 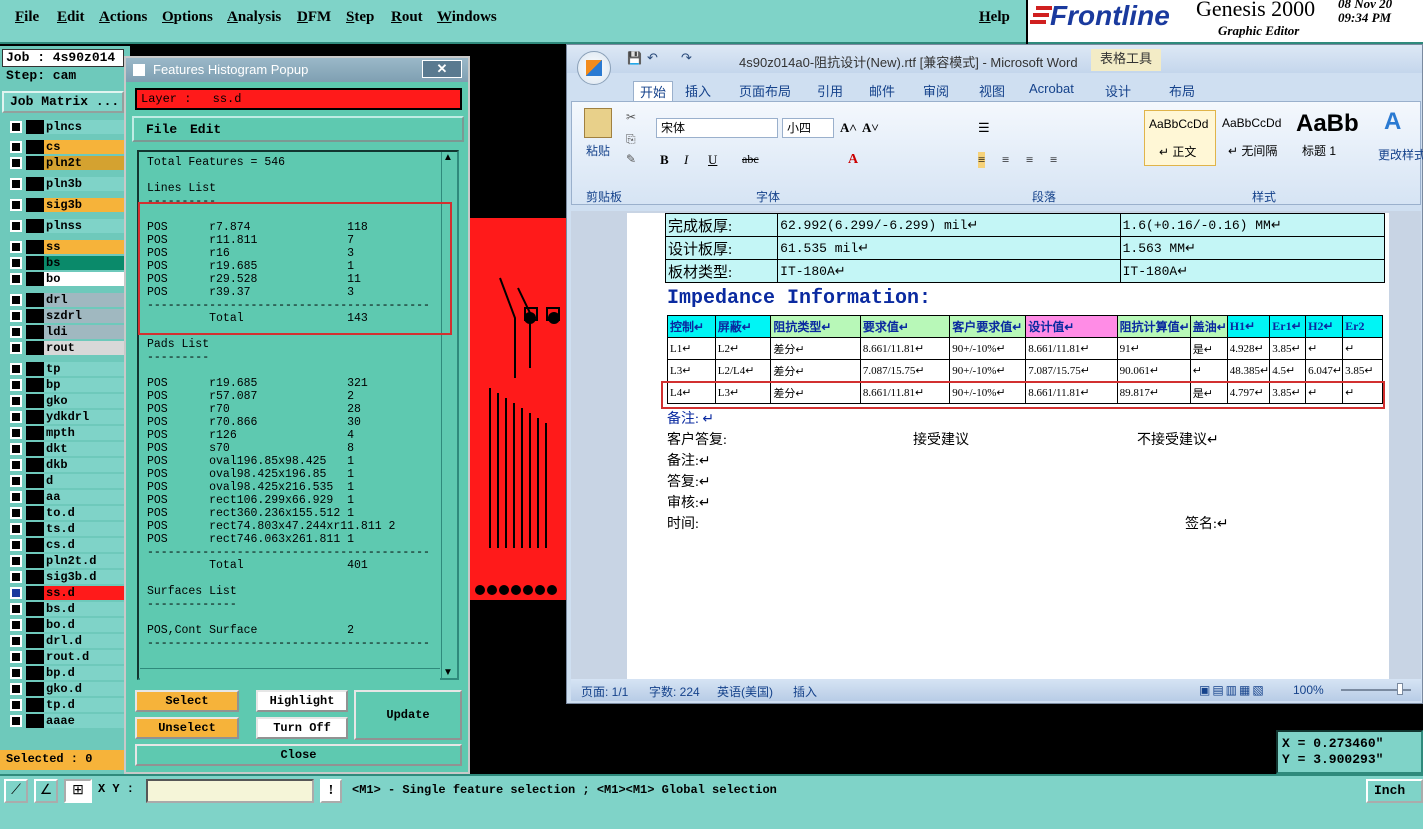 I want to click on align-center-icon: ≡, so click(x=1005, y=160).